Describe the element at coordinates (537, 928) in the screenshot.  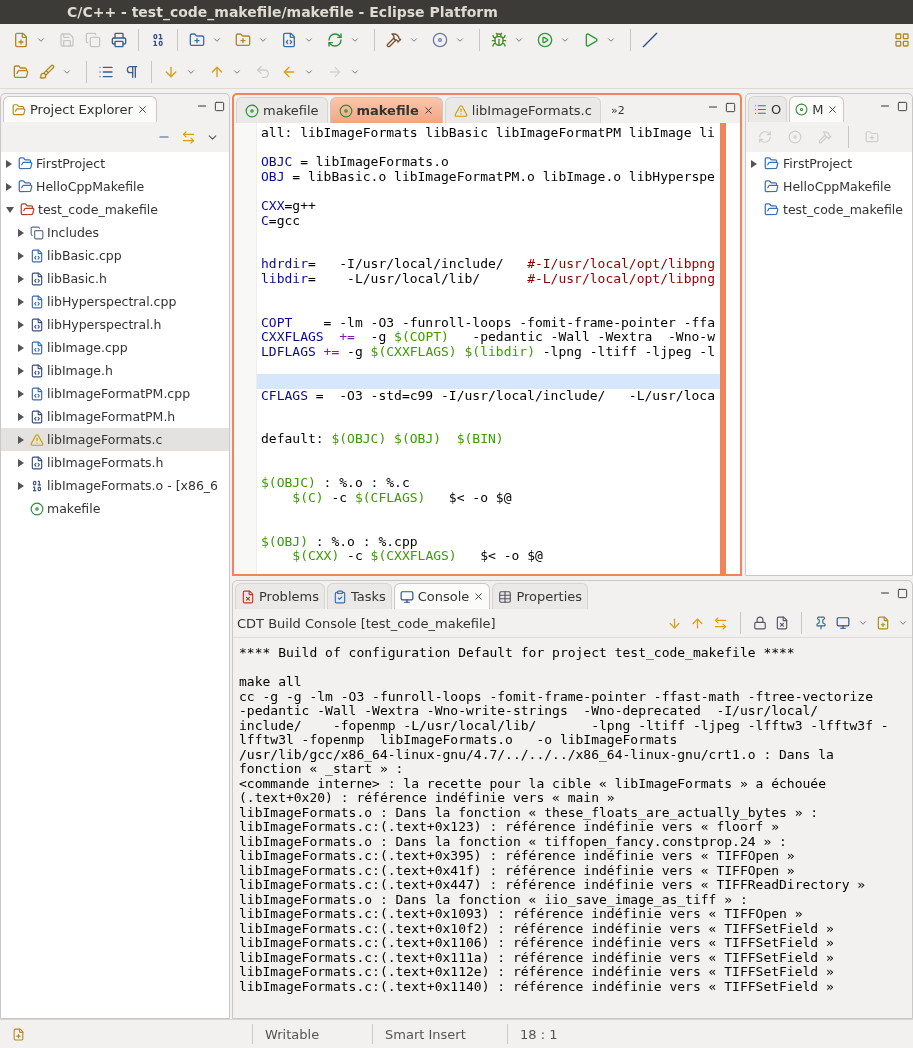
I see `console-line: libImageFormats.c:(.text+0x10f2) : référence indéfinie vers « TIFFSetField »` at that location.